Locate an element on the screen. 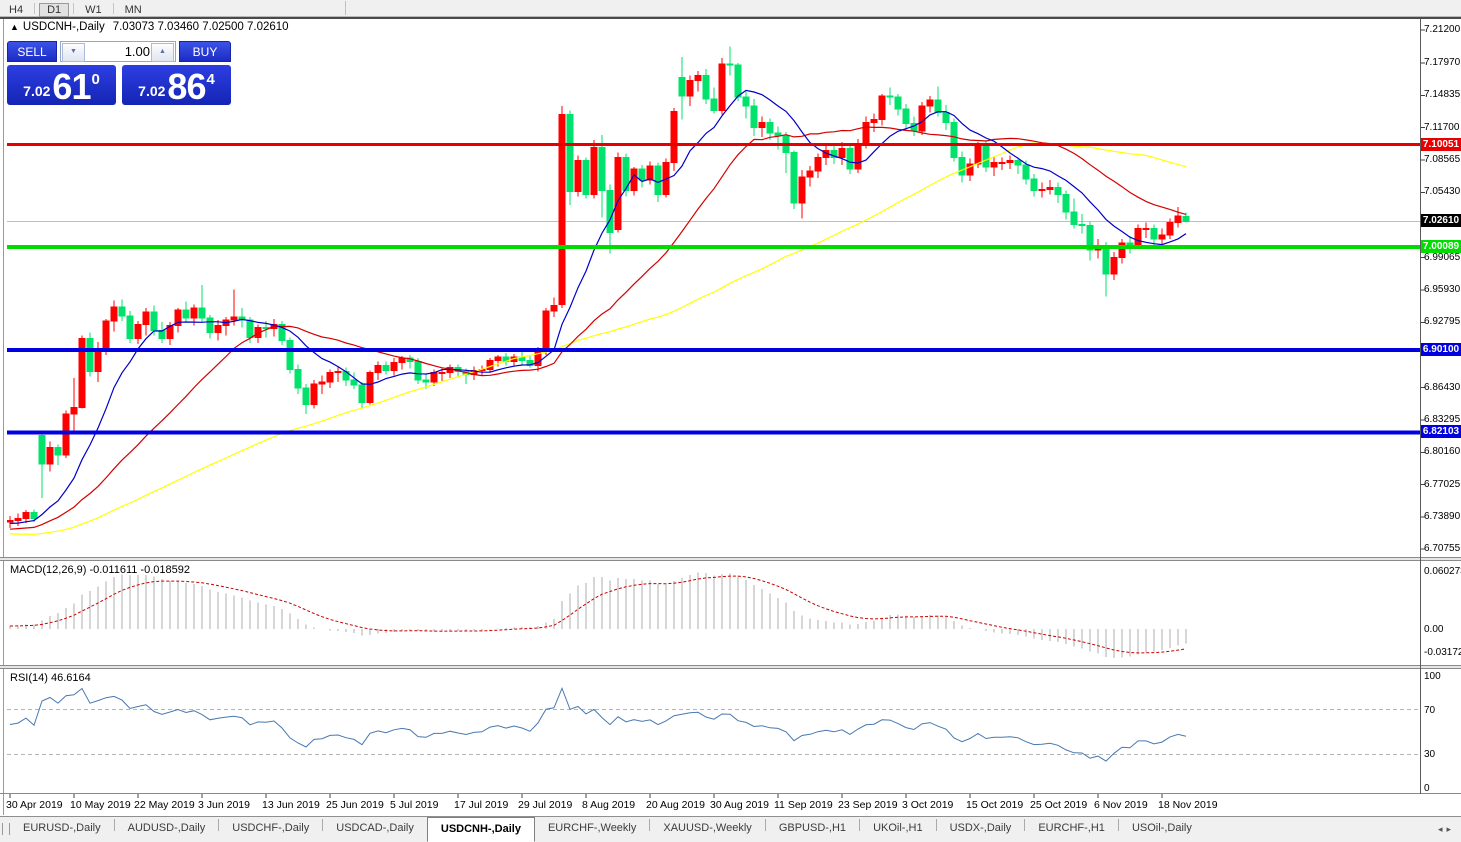  symbol-marker-icon: ▲ is located at coordinates (14, 27).